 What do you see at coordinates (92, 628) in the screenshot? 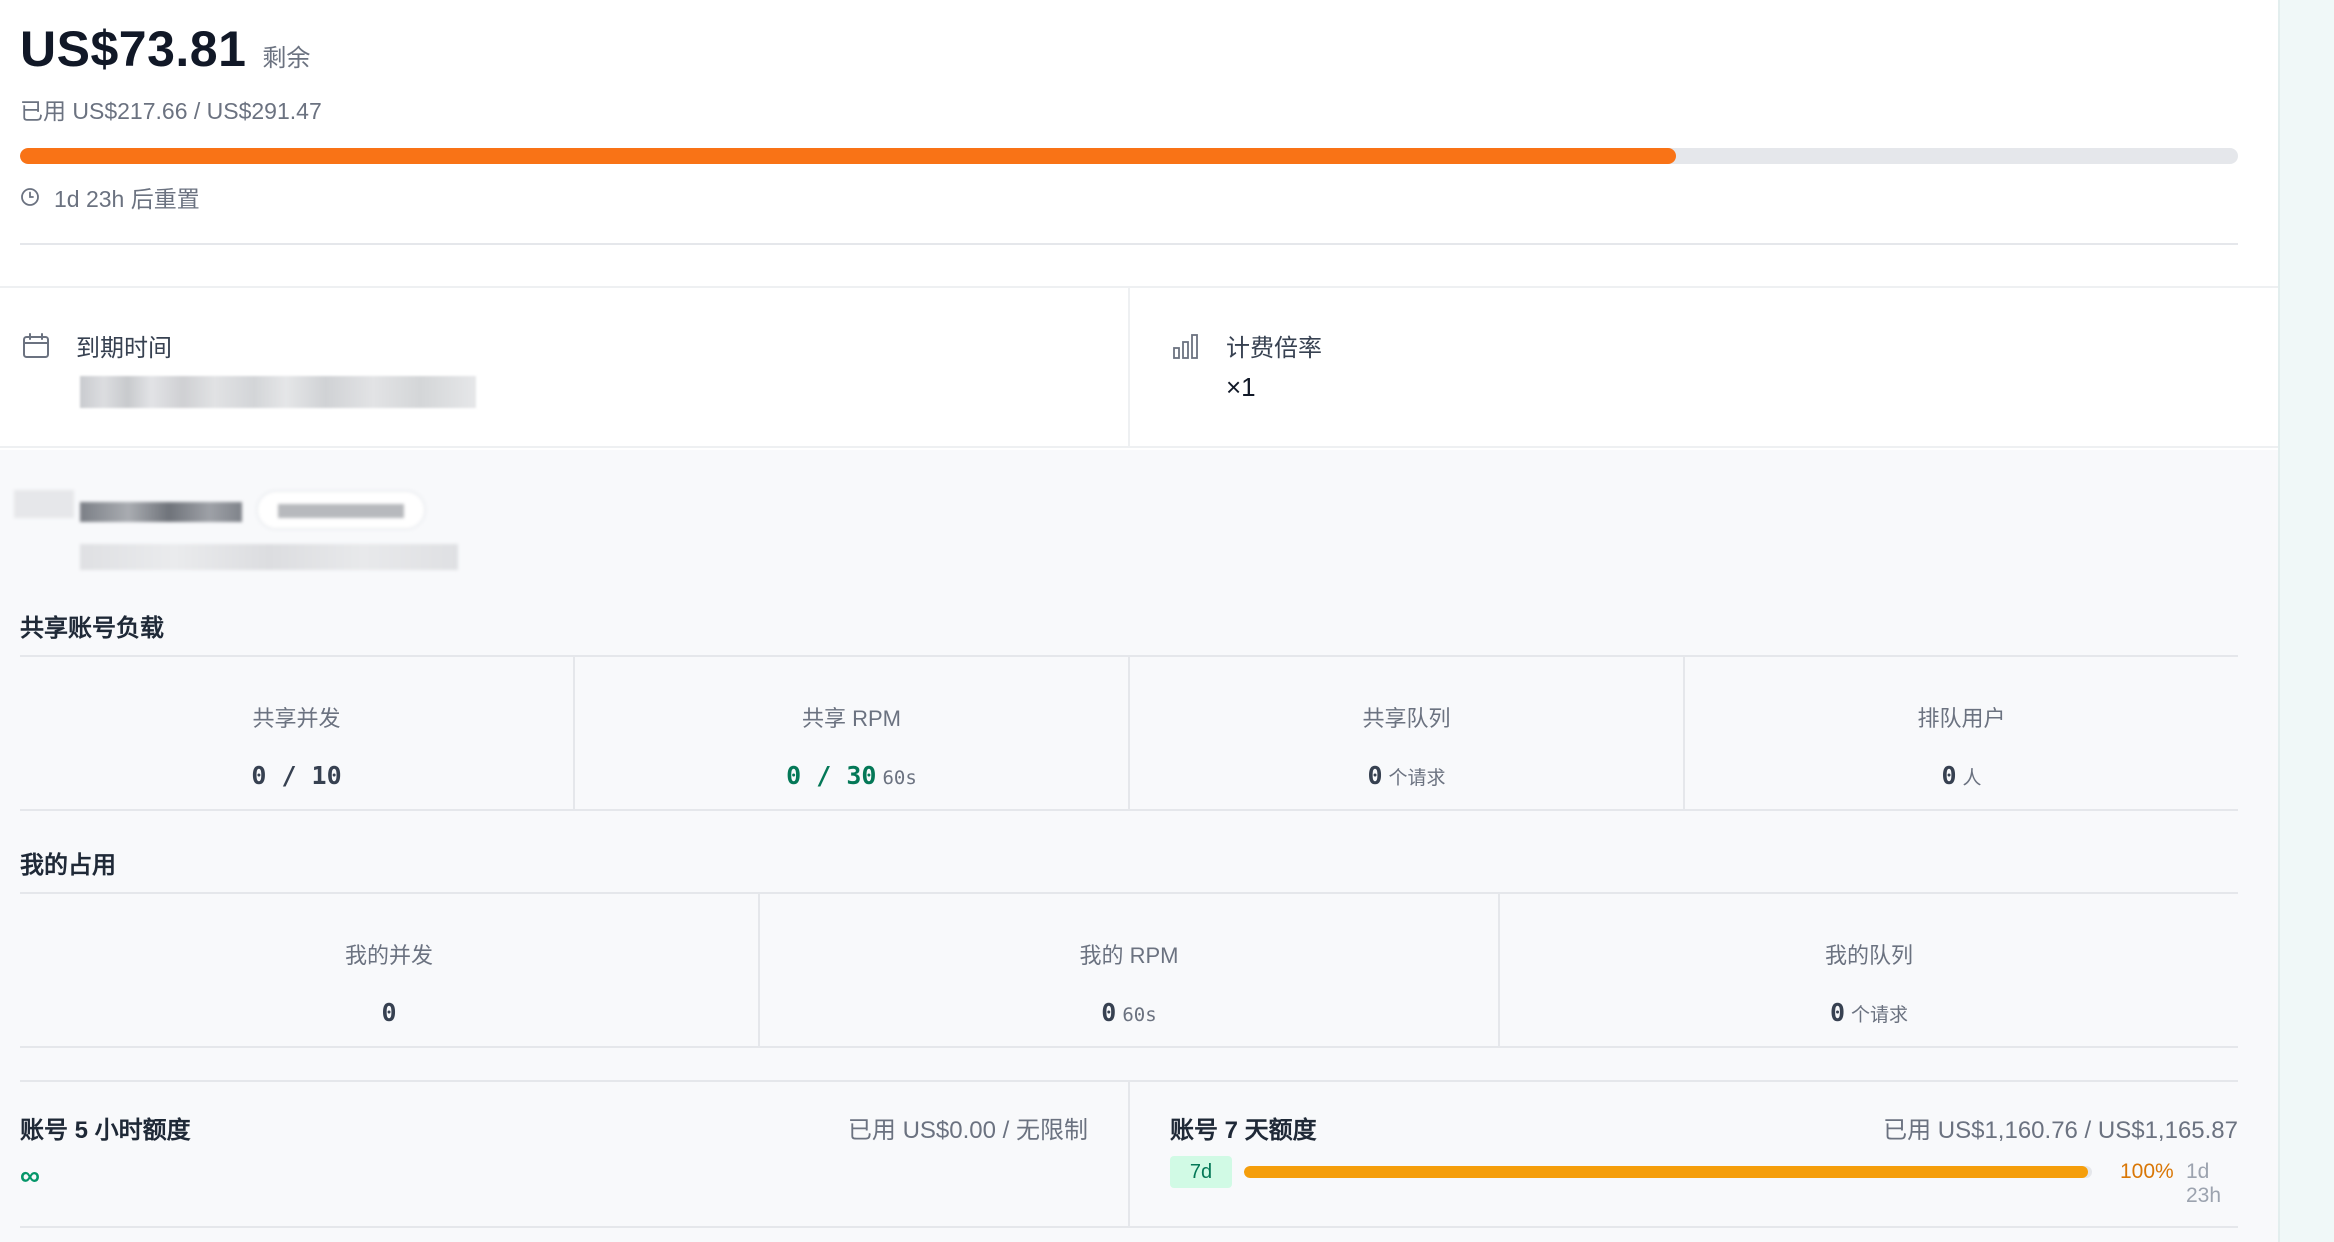
I see `shared-load-title: 共享账号负载` at bounding box center [92, 628].